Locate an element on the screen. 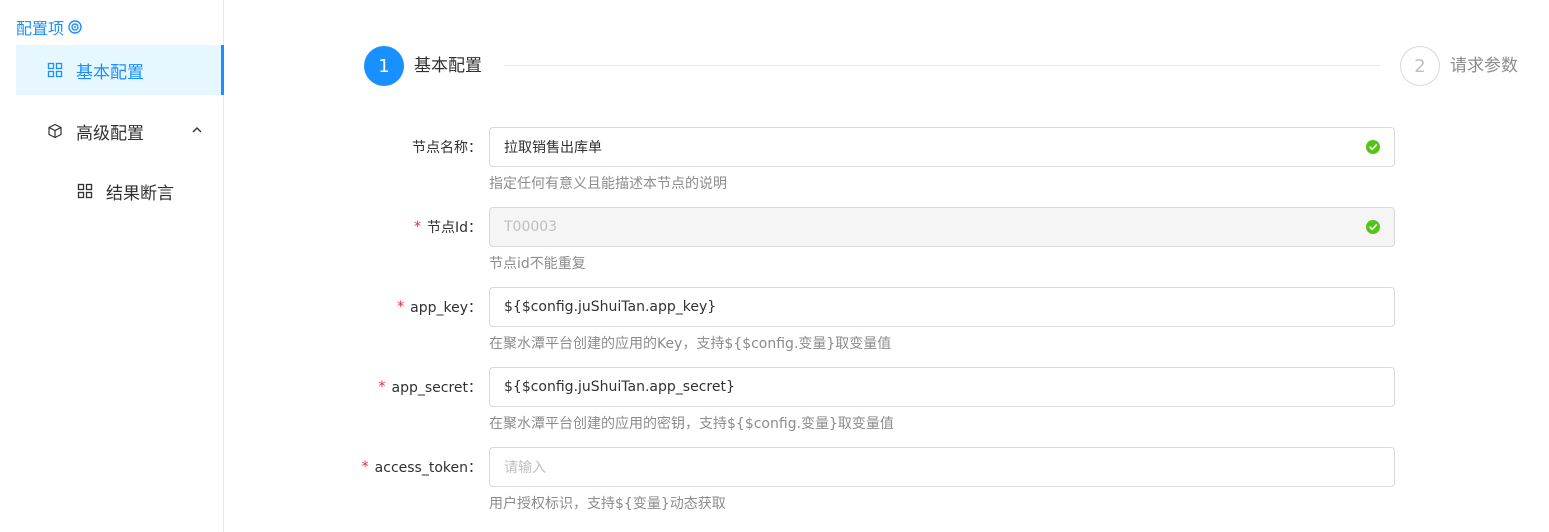  sidebar-item-label: 高级配置 is located at coordinates (110, 133).